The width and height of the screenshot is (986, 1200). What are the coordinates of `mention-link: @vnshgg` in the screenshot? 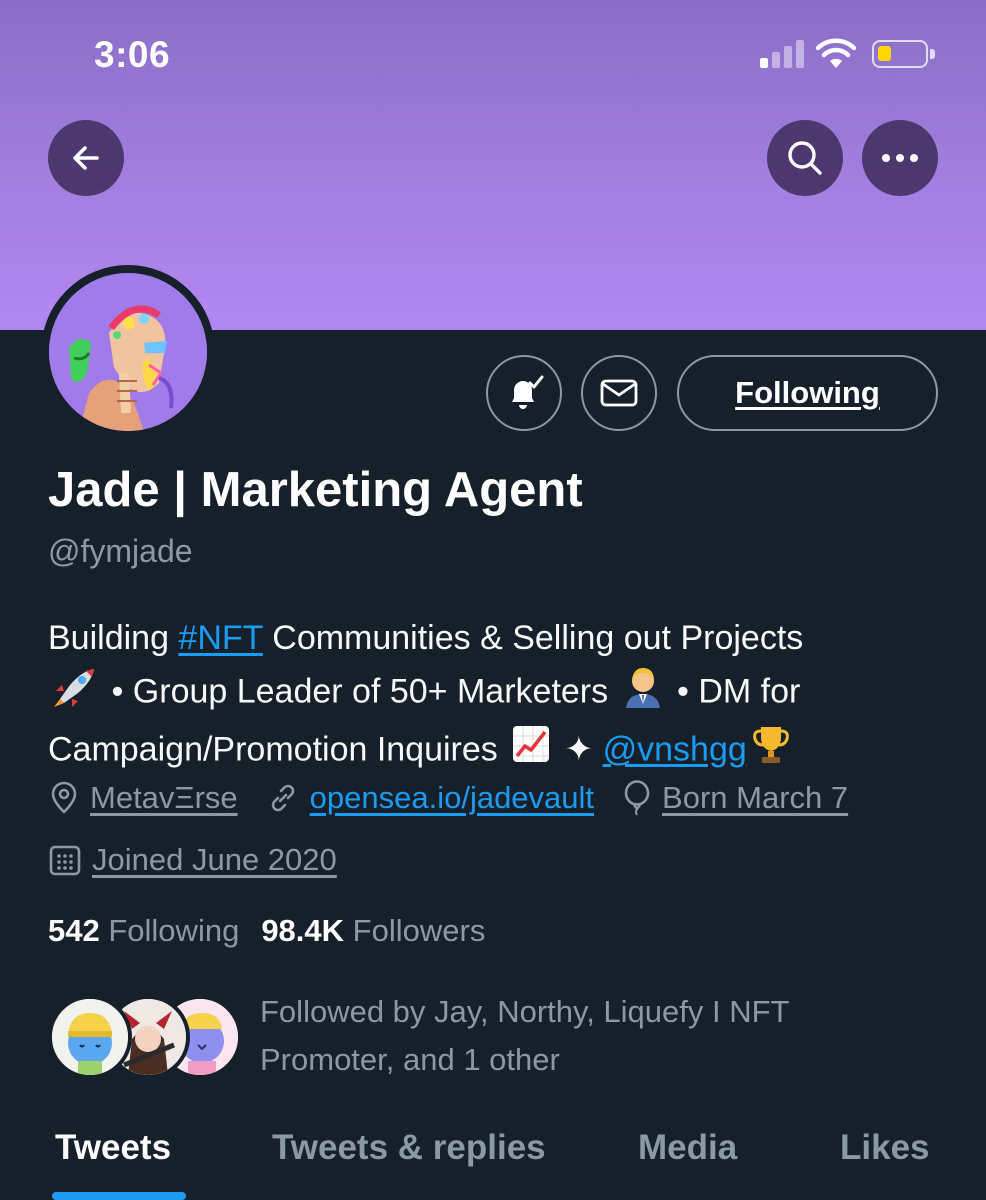 It's located at (675, 749).